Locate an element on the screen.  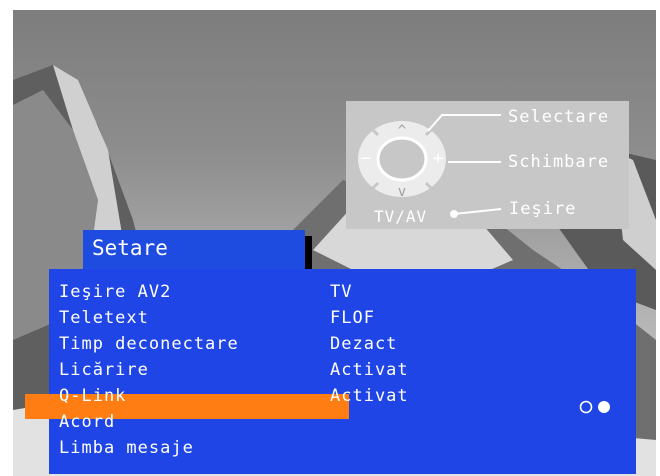
menu-item-teletext: Teletext is located at coordinates (104, 318).